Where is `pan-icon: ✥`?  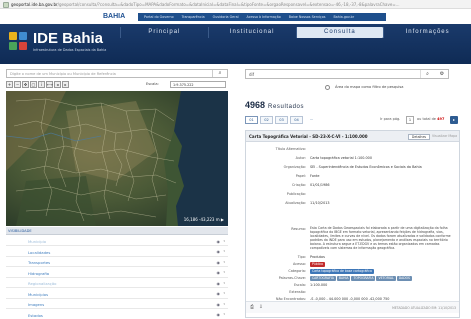 pan-icon: ✥ is located at coordinates (25, 84).